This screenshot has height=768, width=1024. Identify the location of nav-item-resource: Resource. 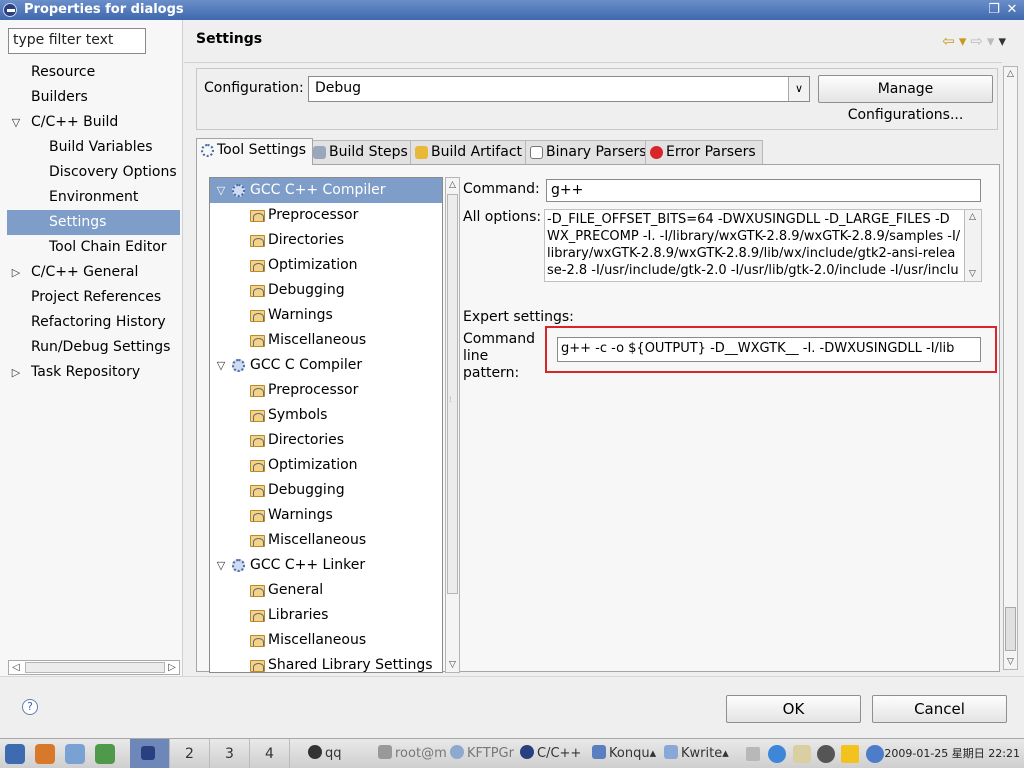
(93, 72).